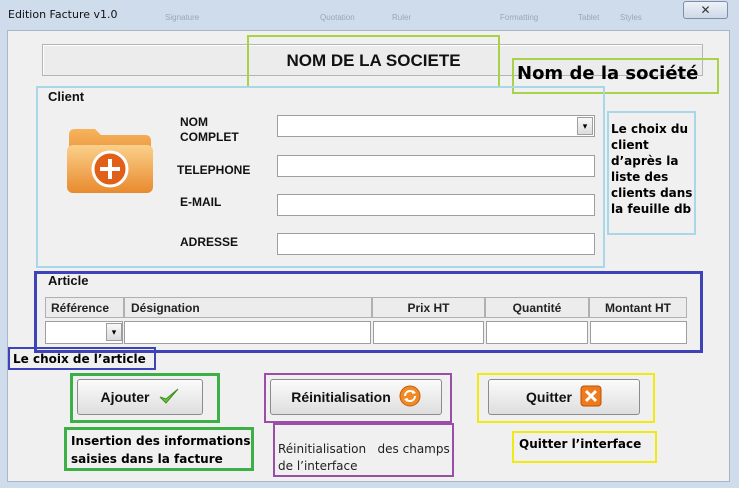 This screenshot has width=739, height=488. I want to click on column-header-quantite: Quantité, so click(537, 307).